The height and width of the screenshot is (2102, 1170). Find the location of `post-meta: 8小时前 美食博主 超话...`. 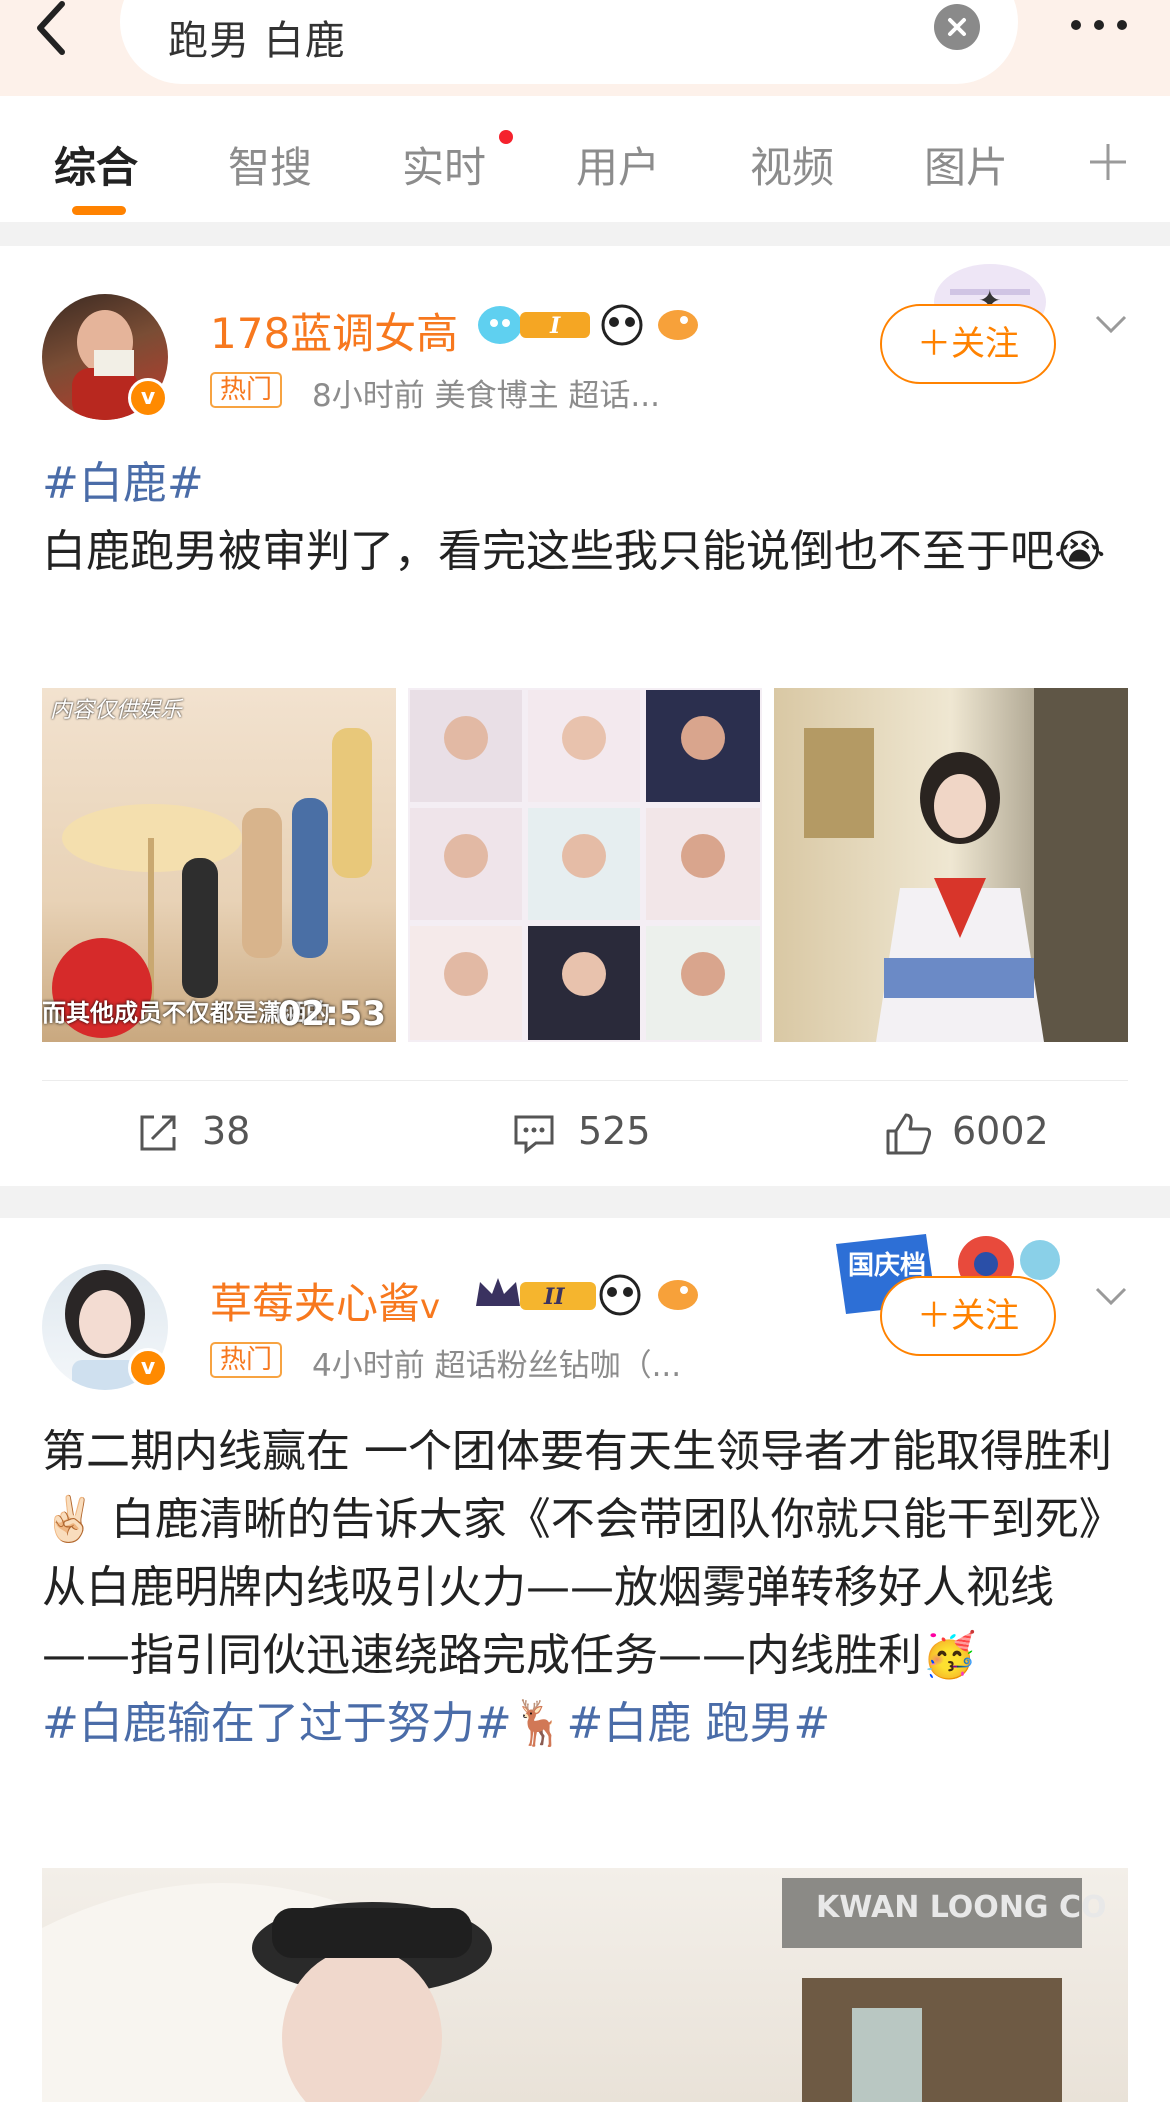

post-meta: 8小时前 美食博主 超话... is located at coordinates (486, 396).